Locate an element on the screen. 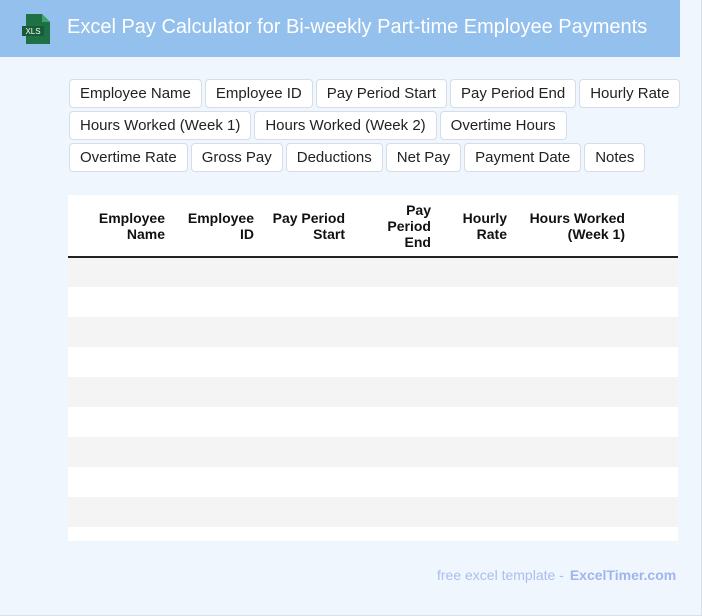 The width and height of the screenshot is (702, 616). column-header: Employee ID is located at coordinates (216, 226).